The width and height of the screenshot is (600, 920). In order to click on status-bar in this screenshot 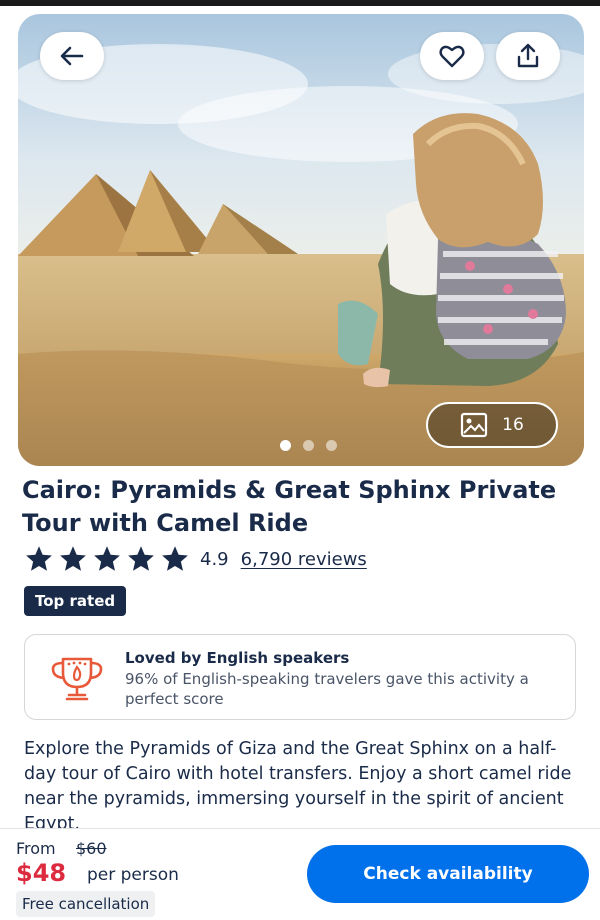, I will do `click(300, 3)`.